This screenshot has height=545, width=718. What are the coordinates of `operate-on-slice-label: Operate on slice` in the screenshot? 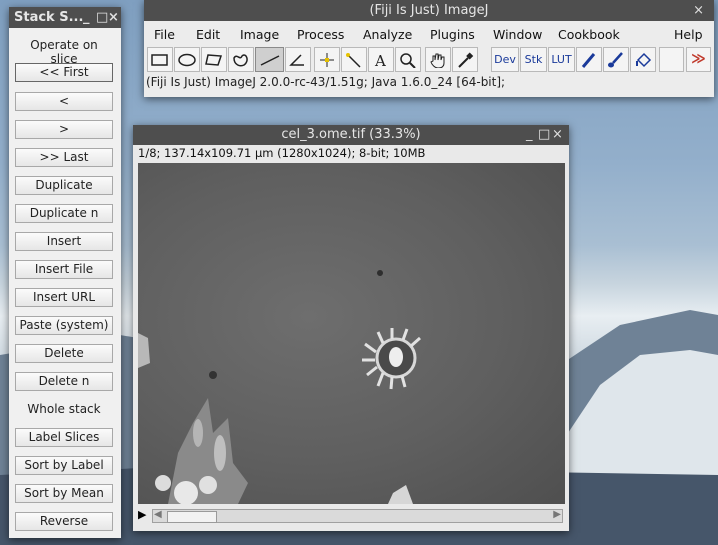 It's located at (64, 52).